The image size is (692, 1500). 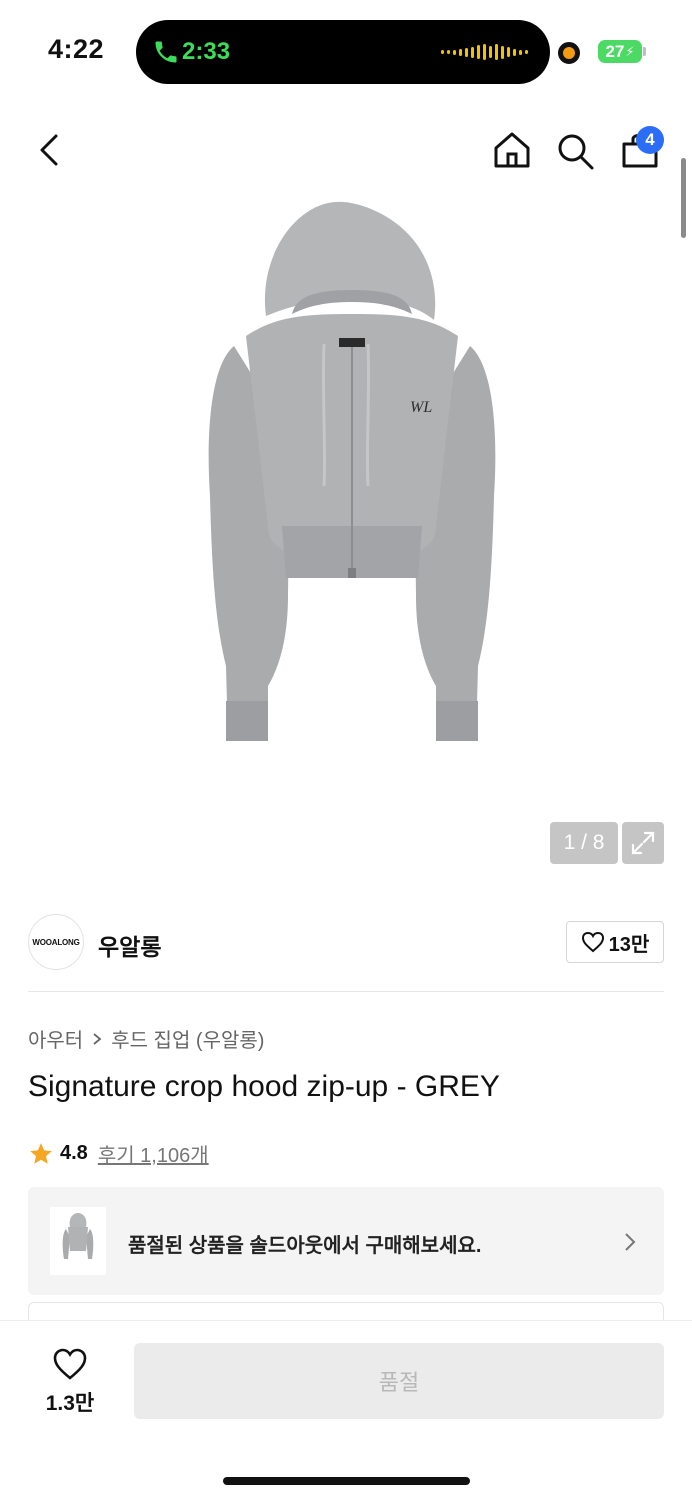 What do you see at coordinates (615, 51) in the screenshot?
I see `battery-level: 27` at bounding box center [615, 51].